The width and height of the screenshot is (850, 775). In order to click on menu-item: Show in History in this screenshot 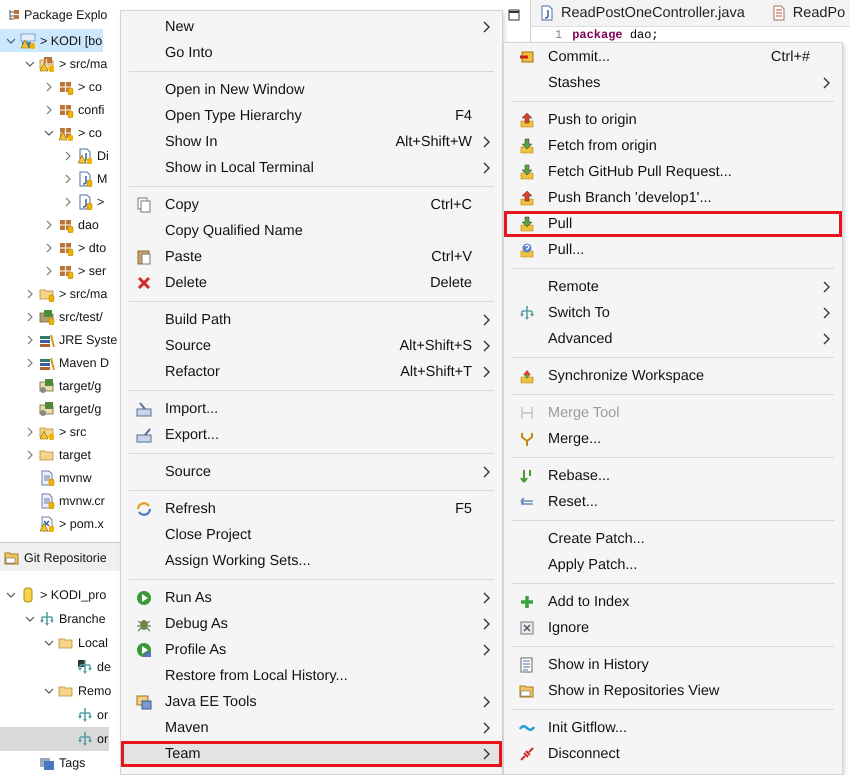, I will do `click(673, 665)`.